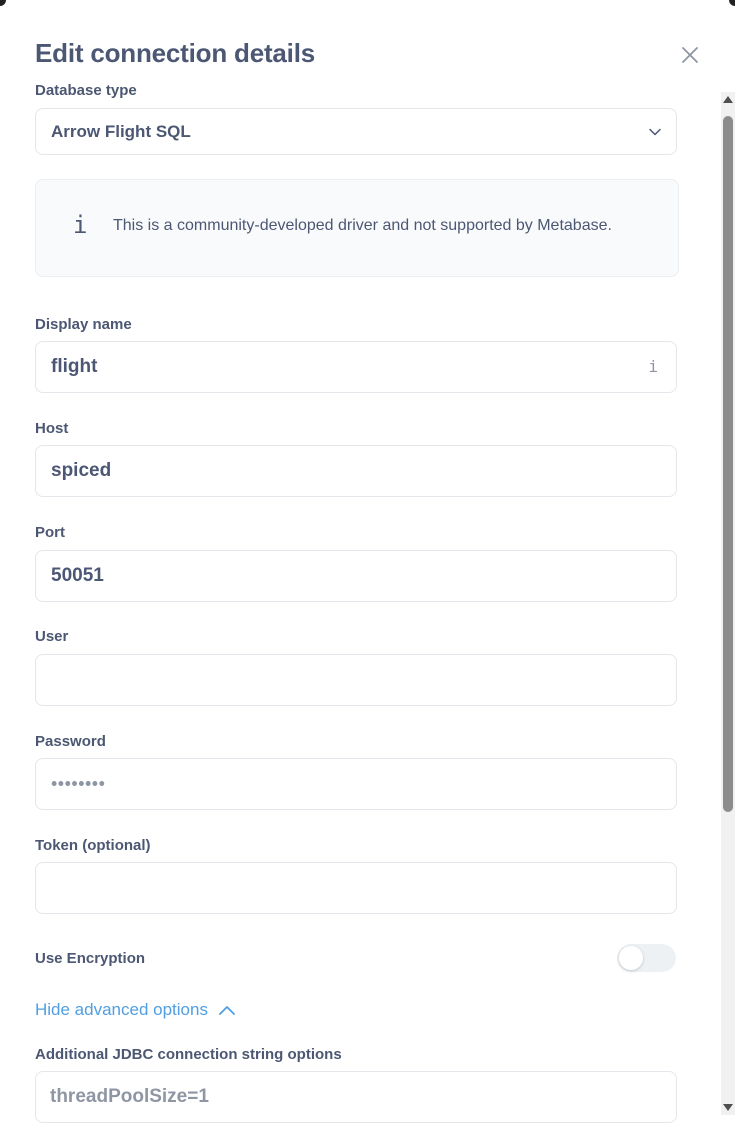 This screenshot has width=735, height=1123. What do you see at coordinates (121, 1009) in the screenshot?
I see `hide-advanced-options-label: Hide advanced options` at bounding box center [121, 1009].